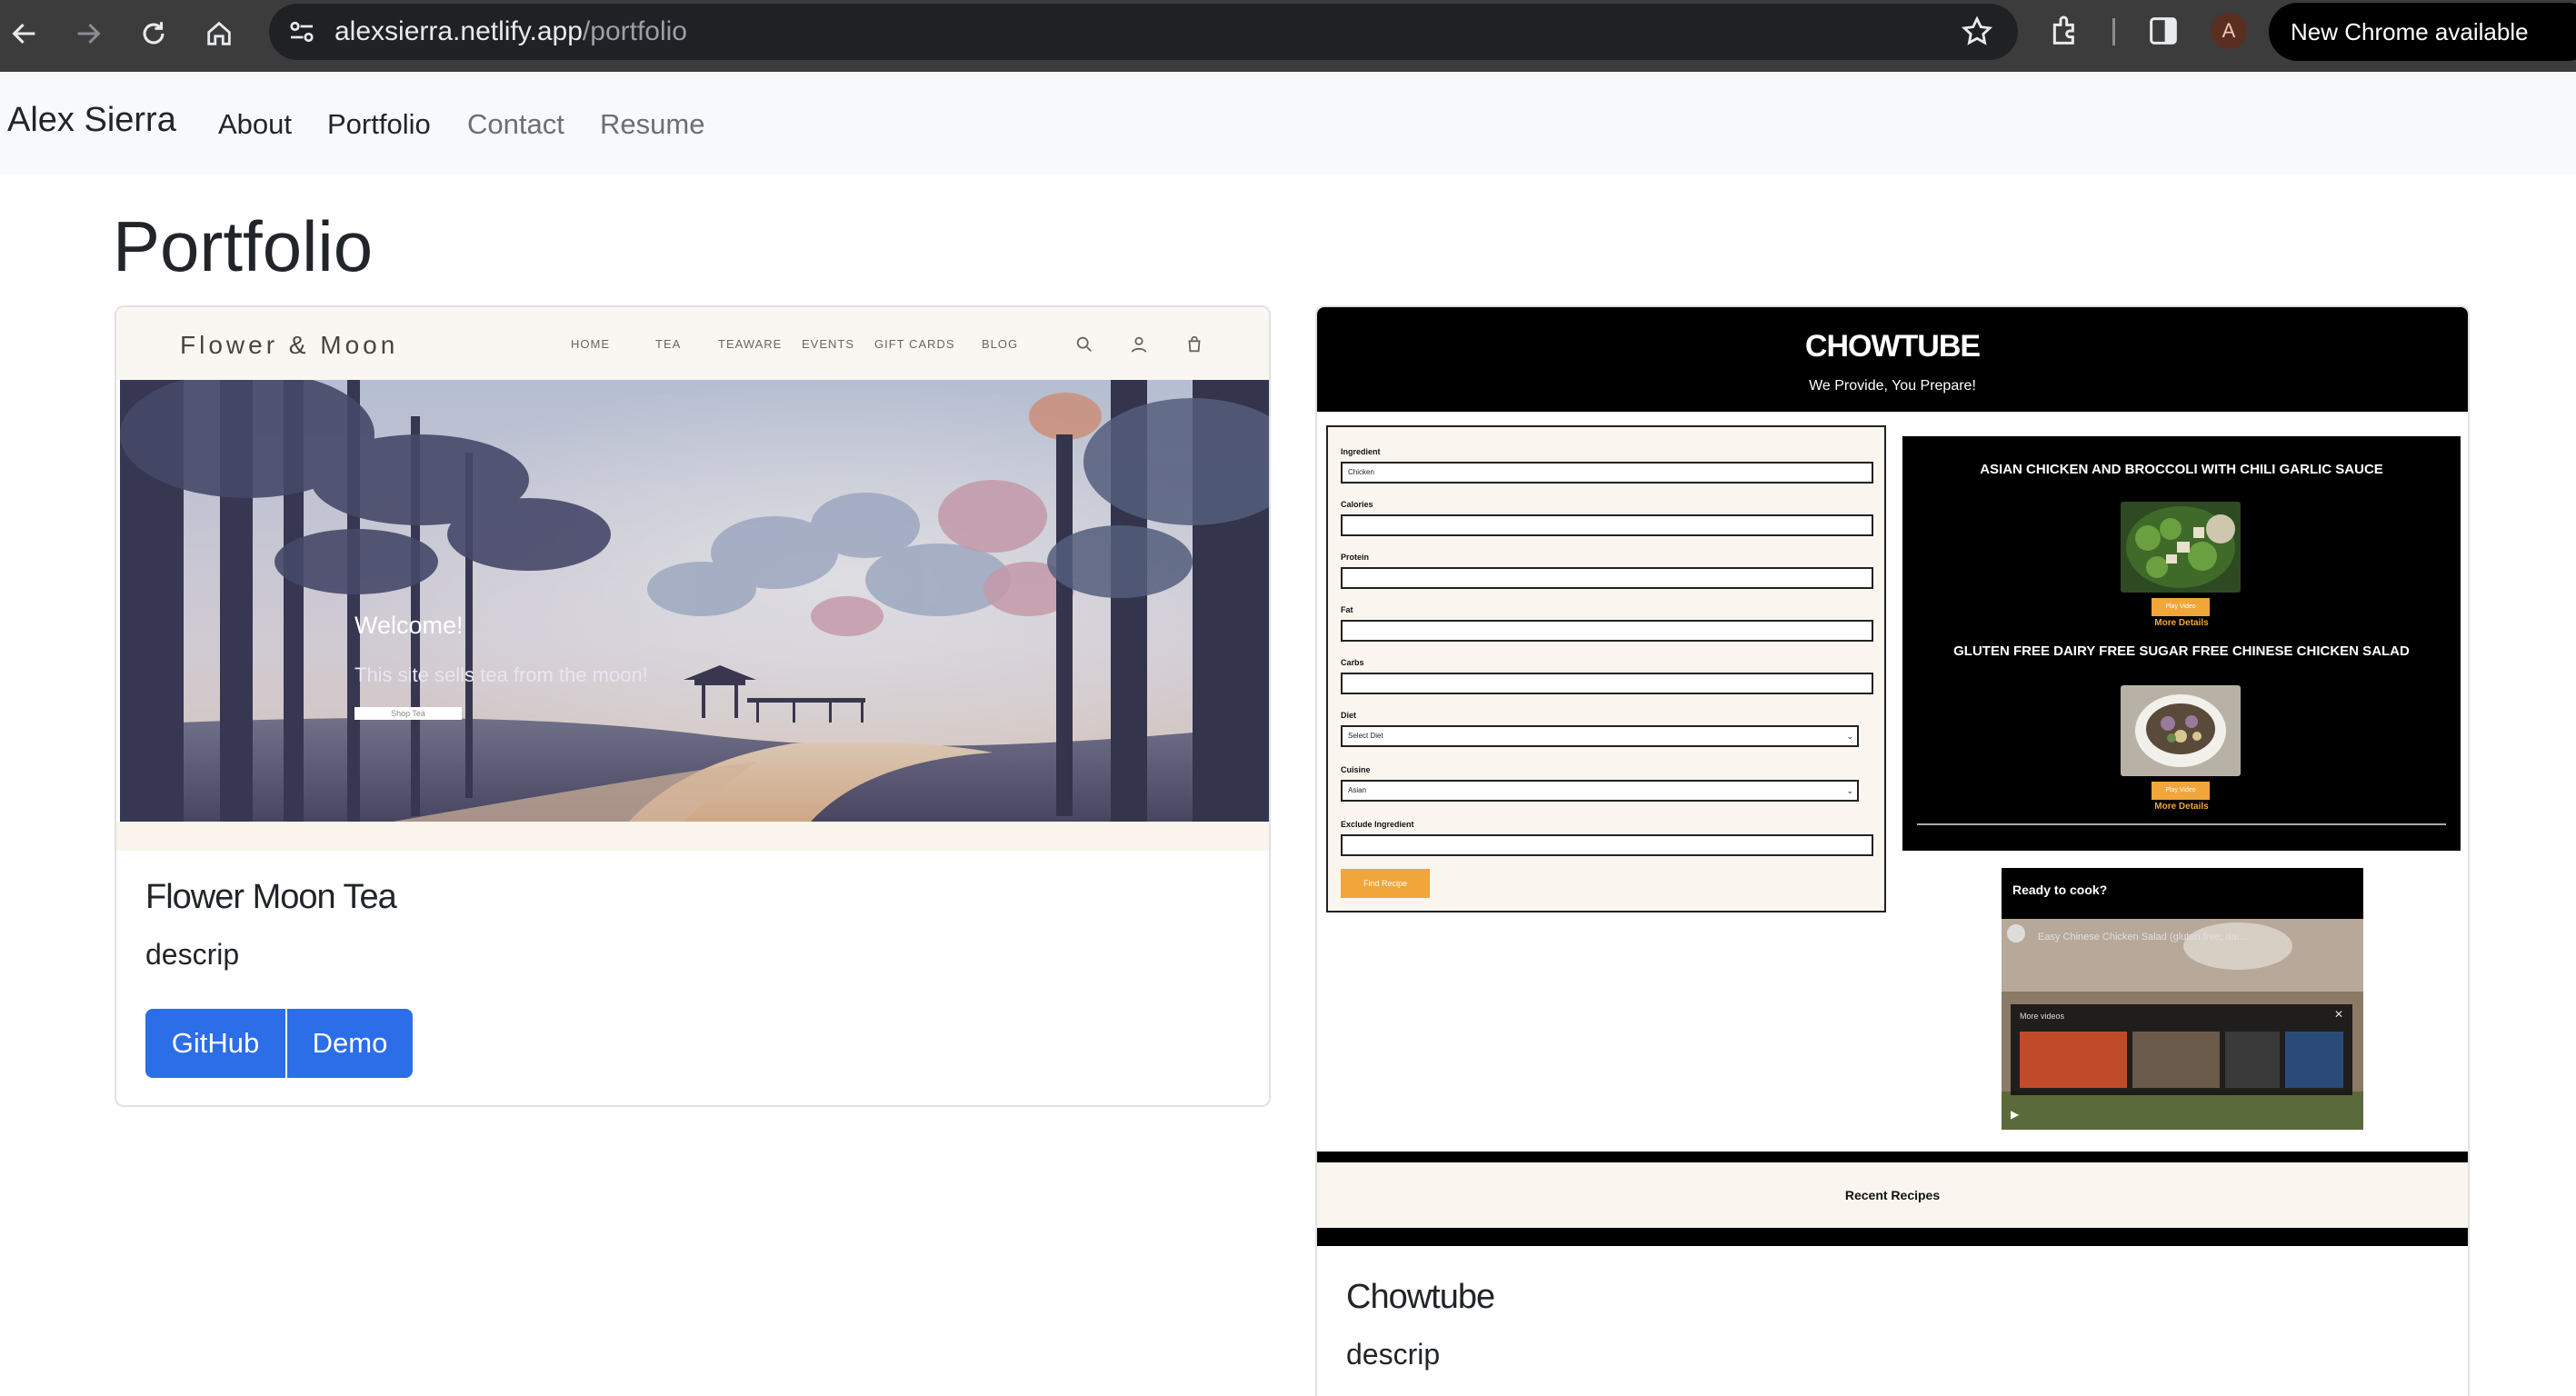 The height and width of the screenshot is (1396, 2576). Describe the element at coordinates (1600, 736) in the screenshot. I see `form-select-diet: Select Diet ⌄` at that location.